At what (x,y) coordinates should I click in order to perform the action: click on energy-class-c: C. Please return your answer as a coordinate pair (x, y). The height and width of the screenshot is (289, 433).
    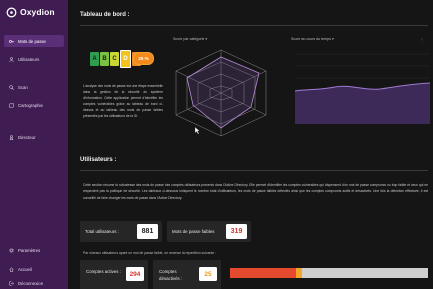
    Looking at the image, I should click on (114, 59).